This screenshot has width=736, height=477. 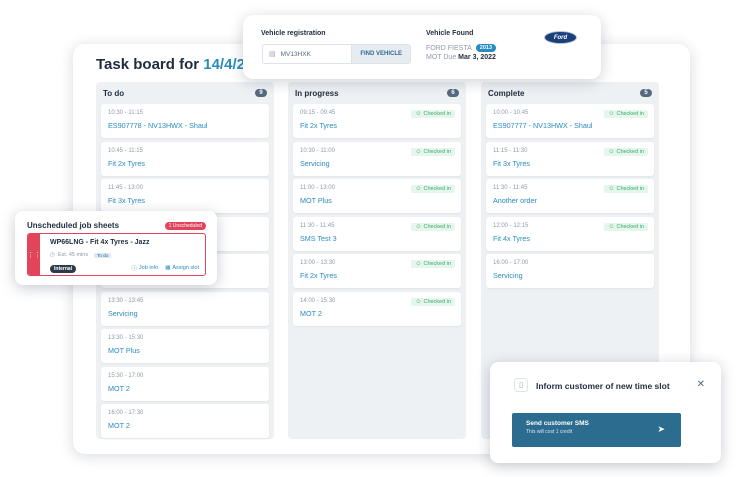 I want to click on job-card: 11:30 - 11:45 Another order ☺ Checked in, so click(x=570, y=196).